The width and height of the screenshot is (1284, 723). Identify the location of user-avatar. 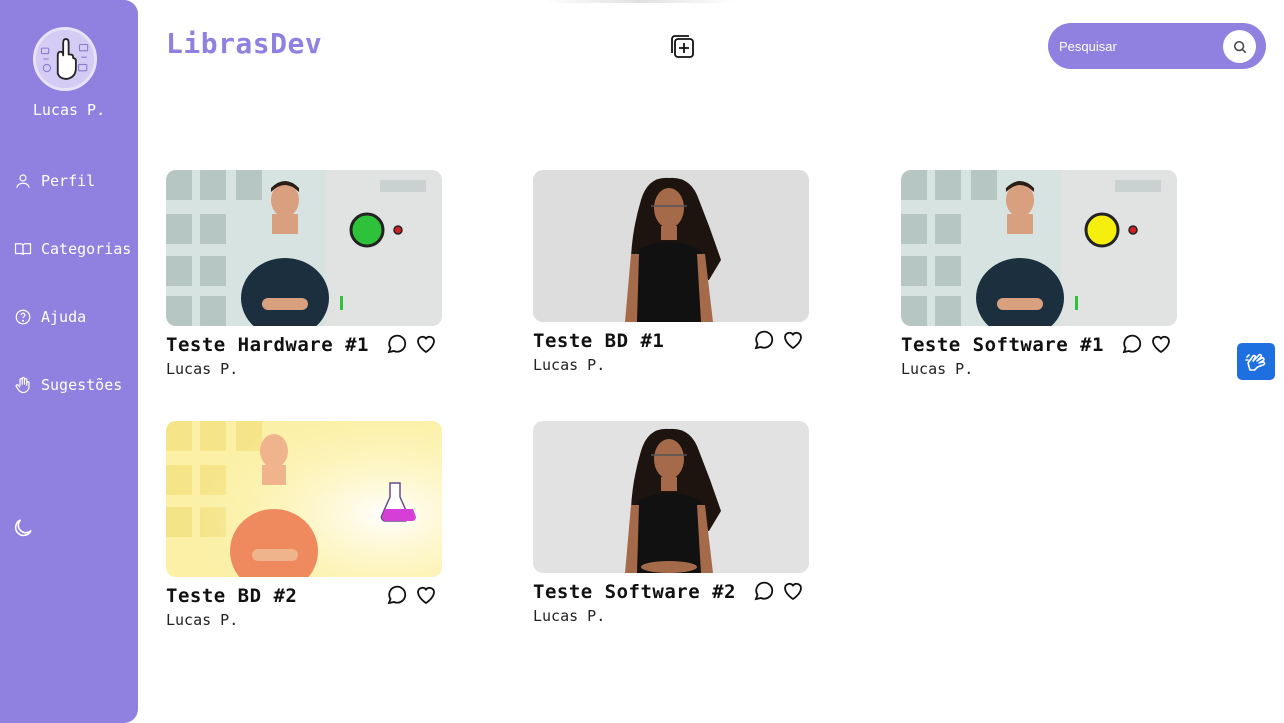
(65, 59).